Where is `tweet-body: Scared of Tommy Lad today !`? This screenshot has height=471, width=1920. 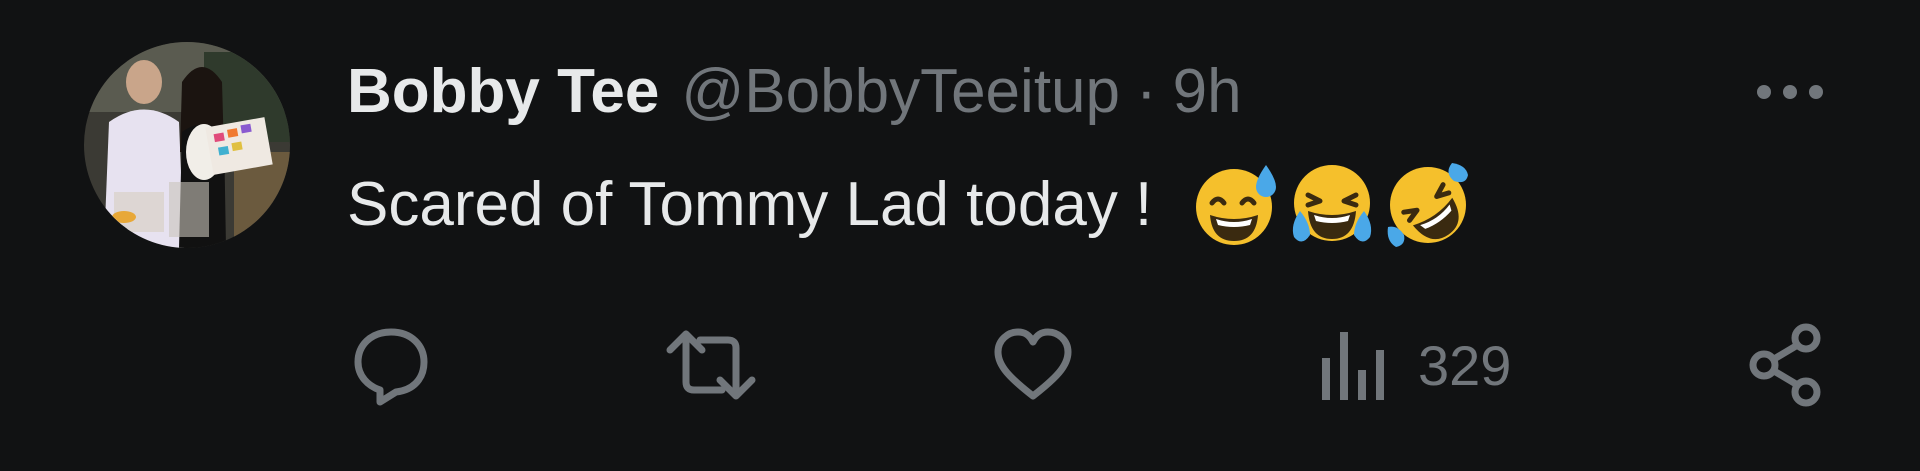 tweet-body: Scared of Tommy Lad today ! is located at coordinates (912, 205).